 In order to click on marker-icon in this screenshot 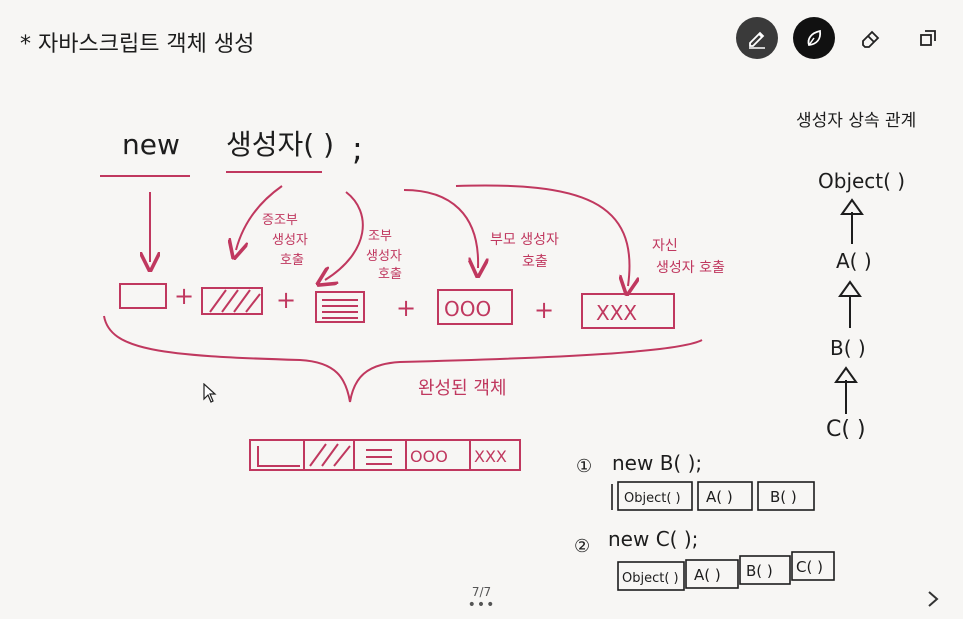, I will do `click(814, 37)`.